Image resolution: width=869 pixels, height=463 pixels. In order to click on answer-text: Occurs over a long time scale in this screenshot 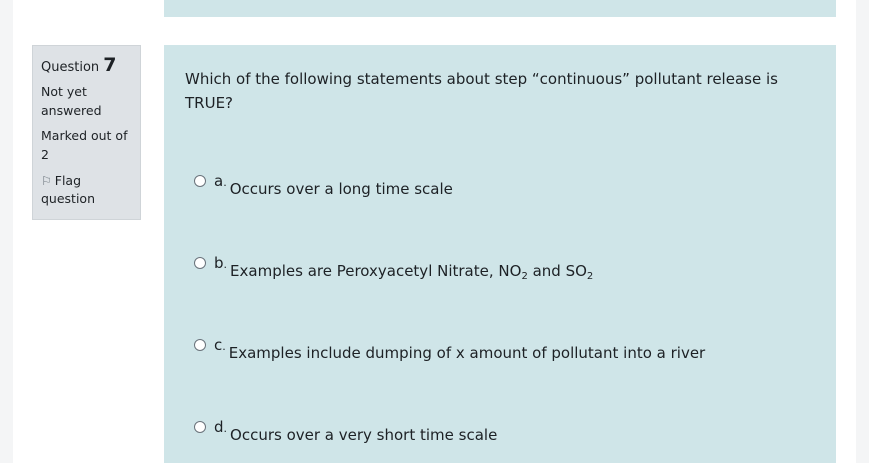, I will do `click(341, 189)`.